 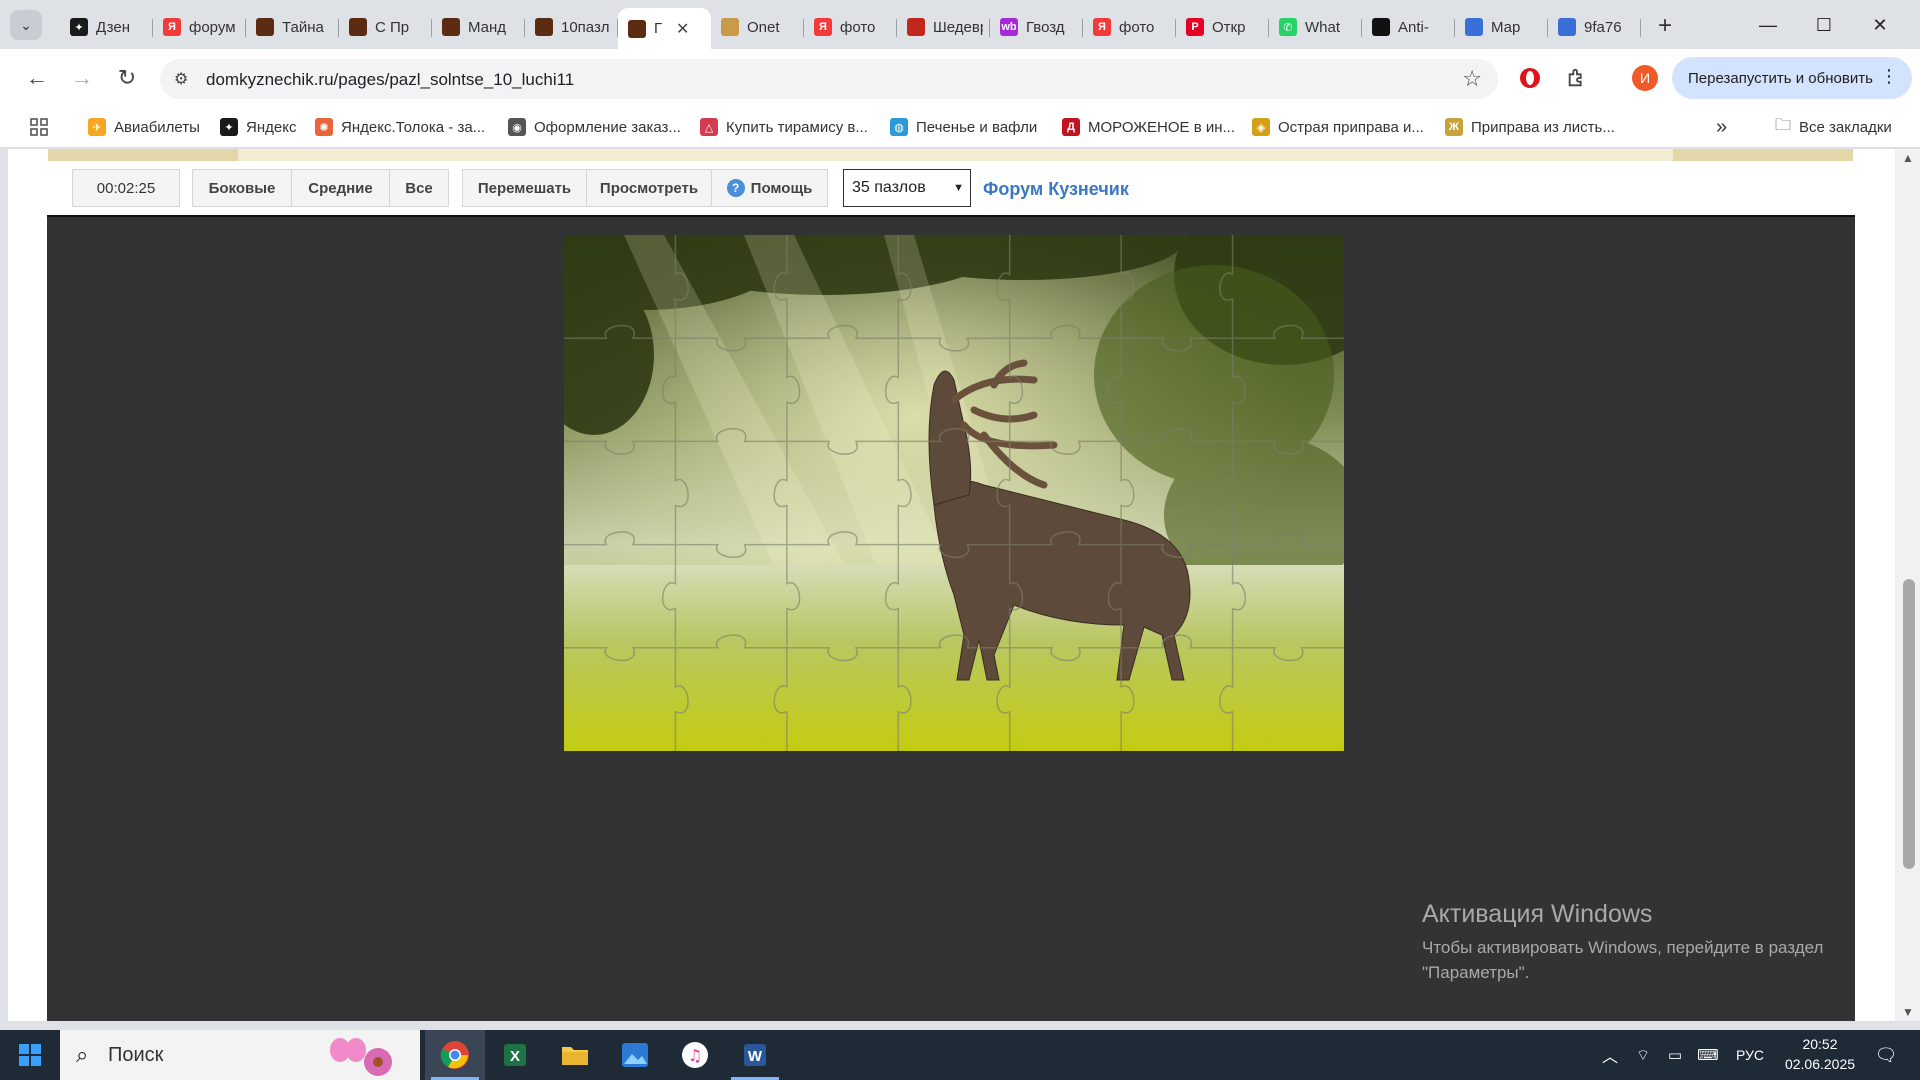 I want to click on svg-text: X, so click(x=515, y=1056).